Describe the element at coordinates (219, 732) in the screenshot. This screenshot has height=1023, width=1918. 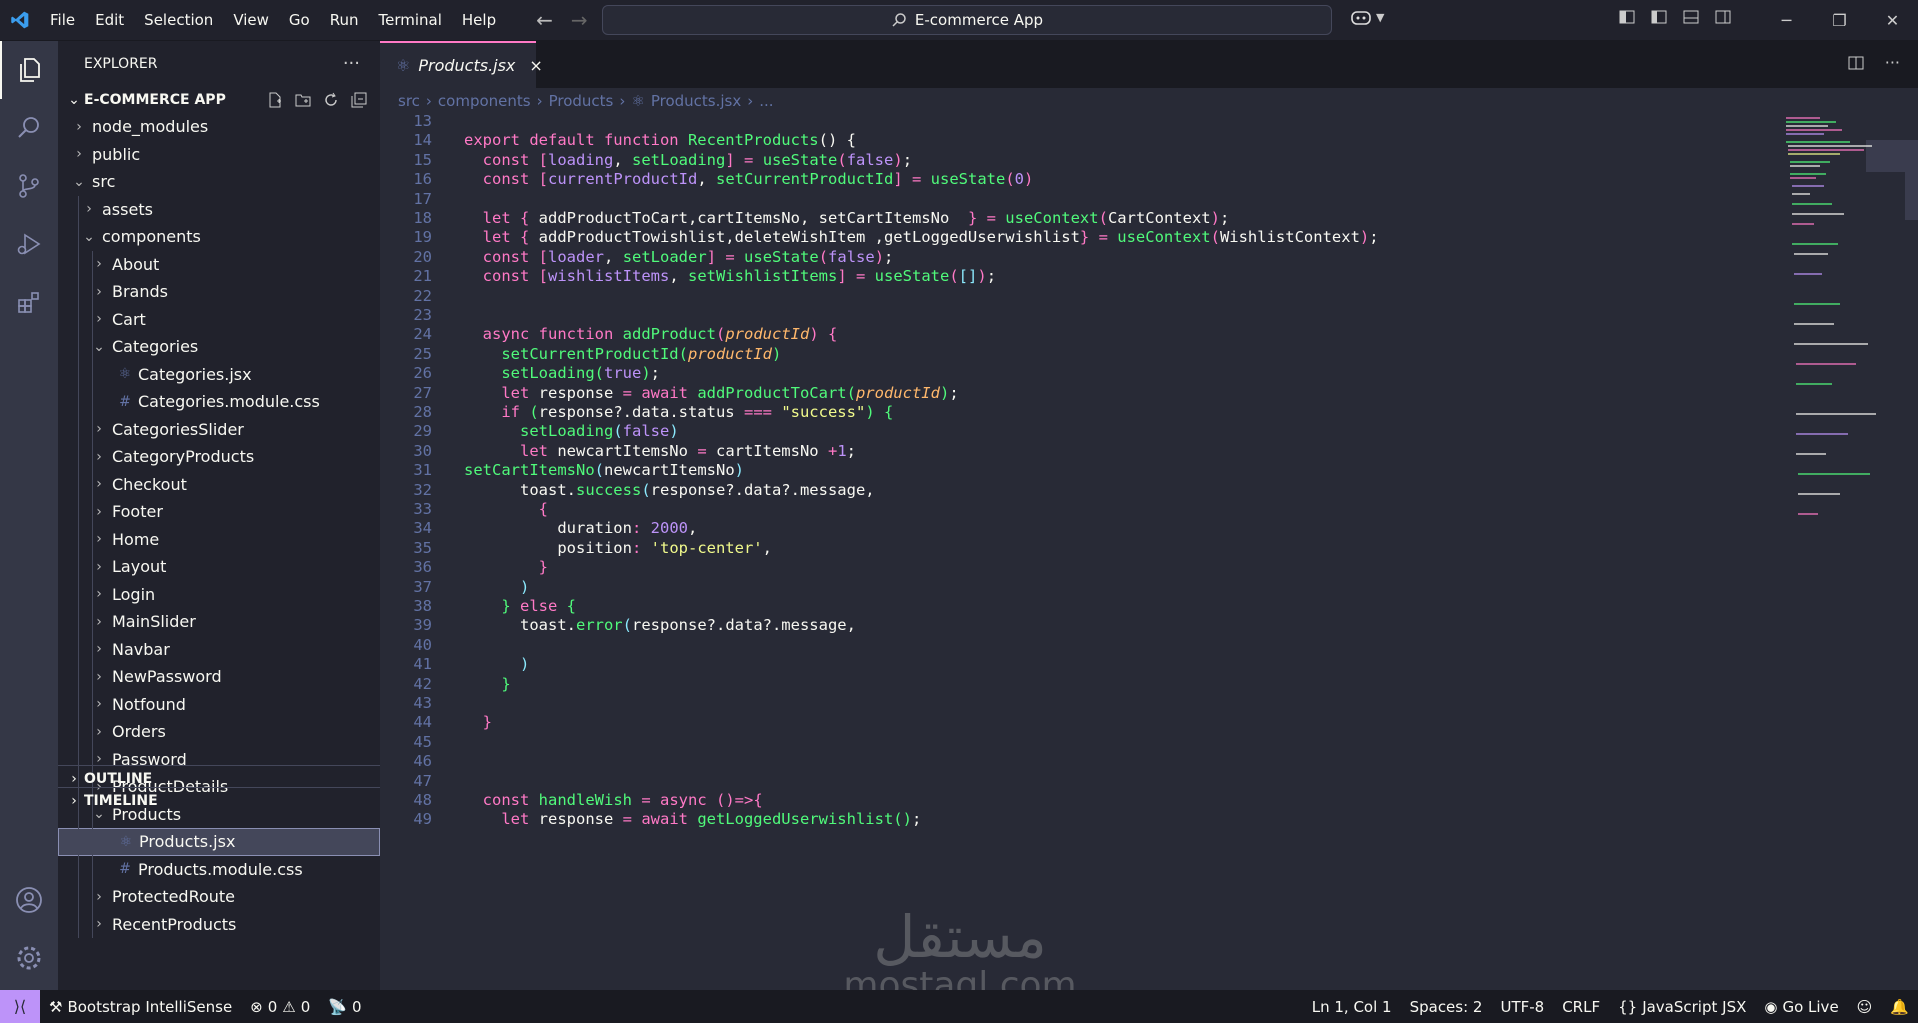
I see `folder-item: › Orders` at that location.